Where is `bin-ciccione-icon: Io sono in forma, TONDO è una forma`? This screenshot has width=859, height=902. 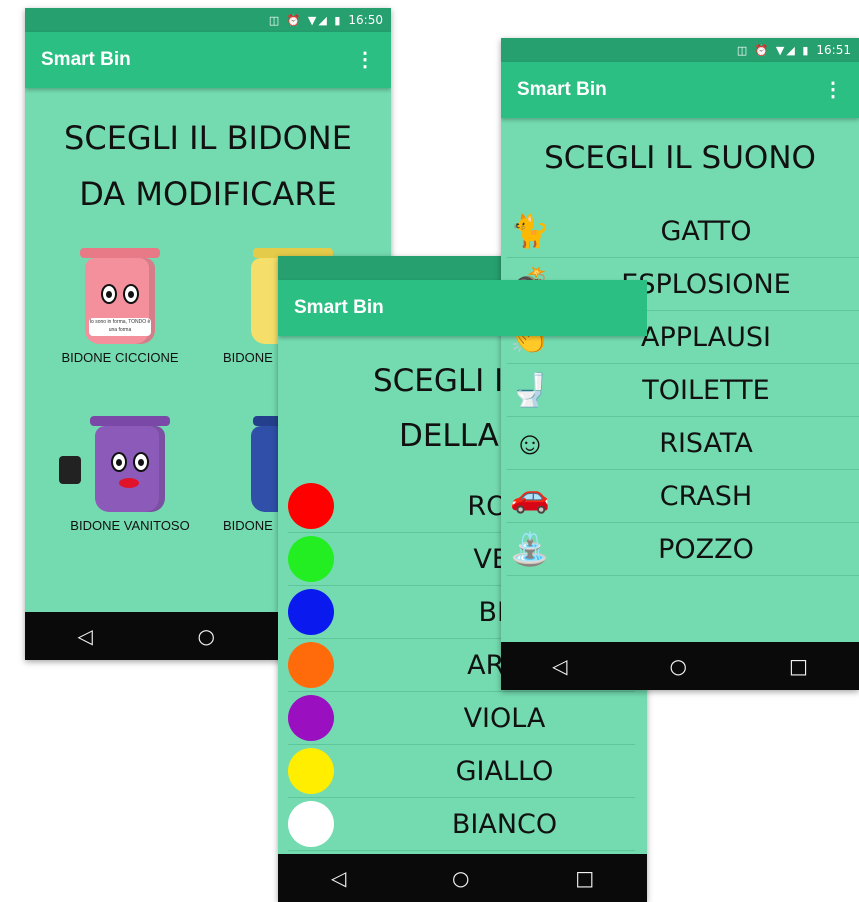
bin-ciccione-icon: Io sono in forma, TONDO è una forma is located at coordinates (120, 301).